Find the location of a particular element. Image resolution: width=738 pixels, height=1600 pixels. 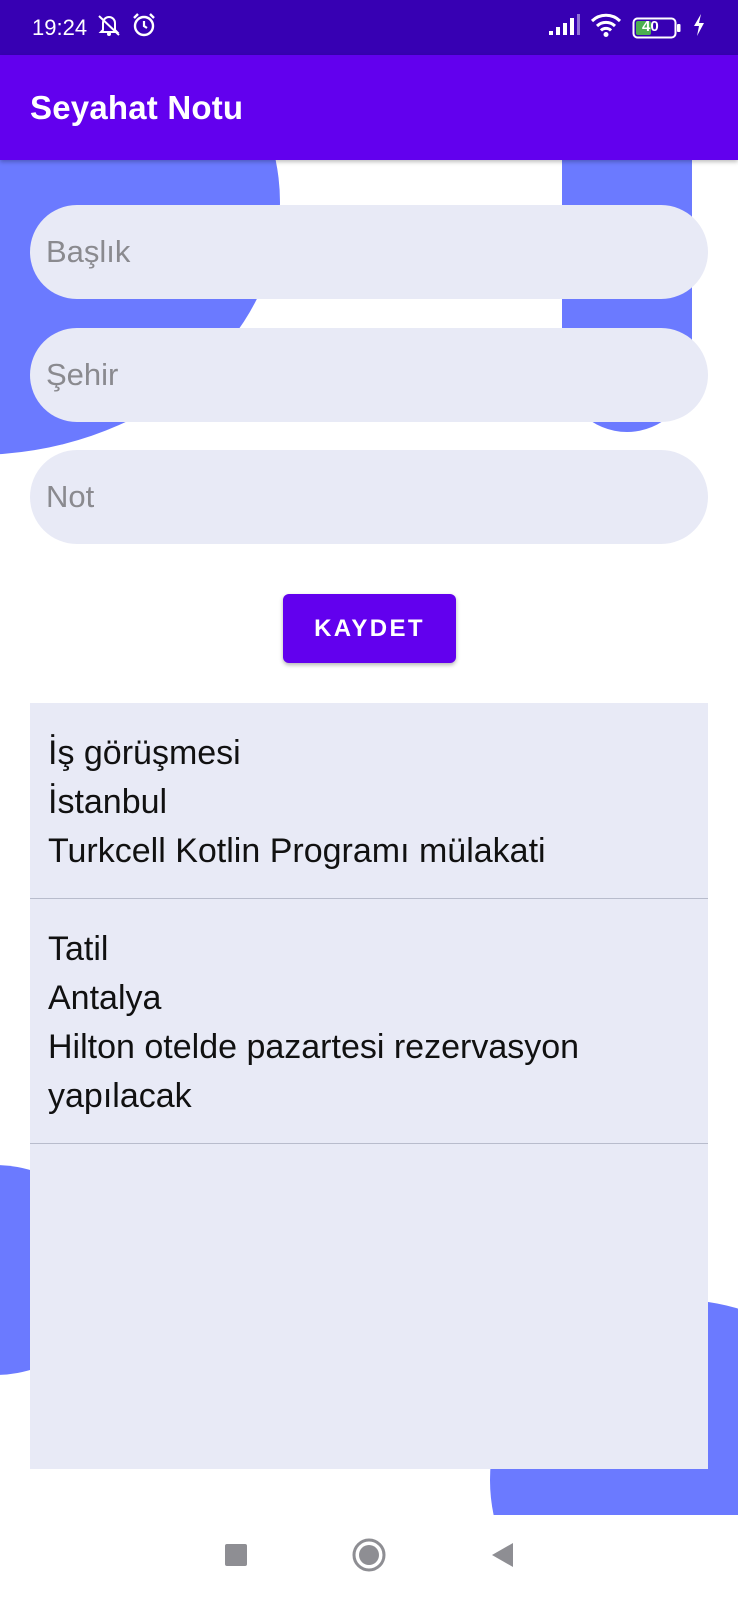

home-button is located at coordinates (369, 1558).